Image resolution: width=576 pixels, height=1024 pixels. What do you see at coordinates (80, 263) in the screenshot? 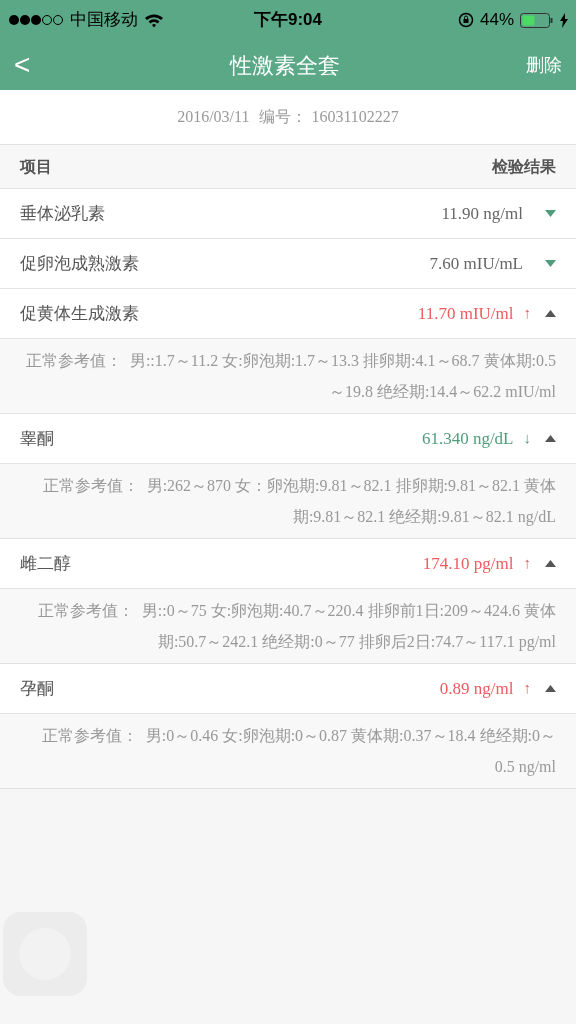
I see `test-name: 促卵泡成熟激素` at bounding box center [80, 263].